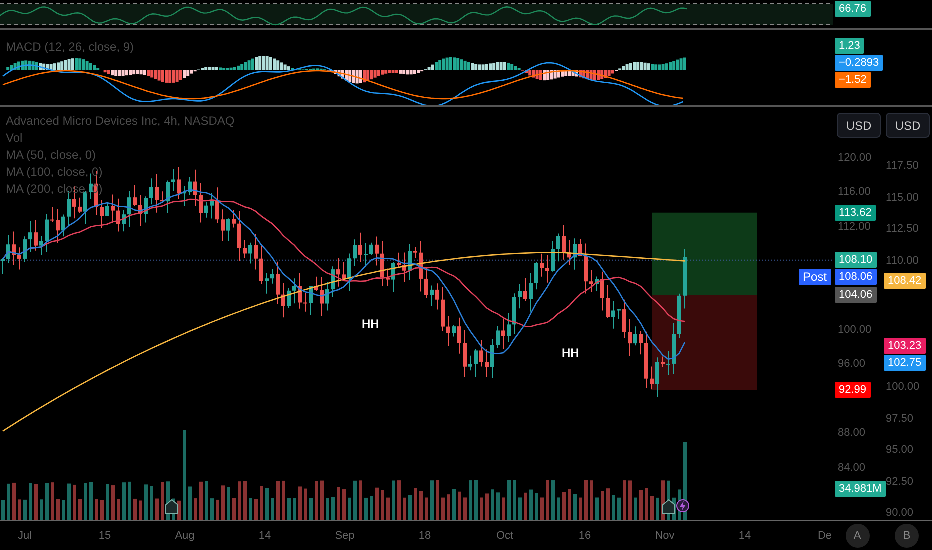  What do you see at coordinates (25, 536) in the screenshot?
I see `time-label: Jul` at bounding box center [25, 536].